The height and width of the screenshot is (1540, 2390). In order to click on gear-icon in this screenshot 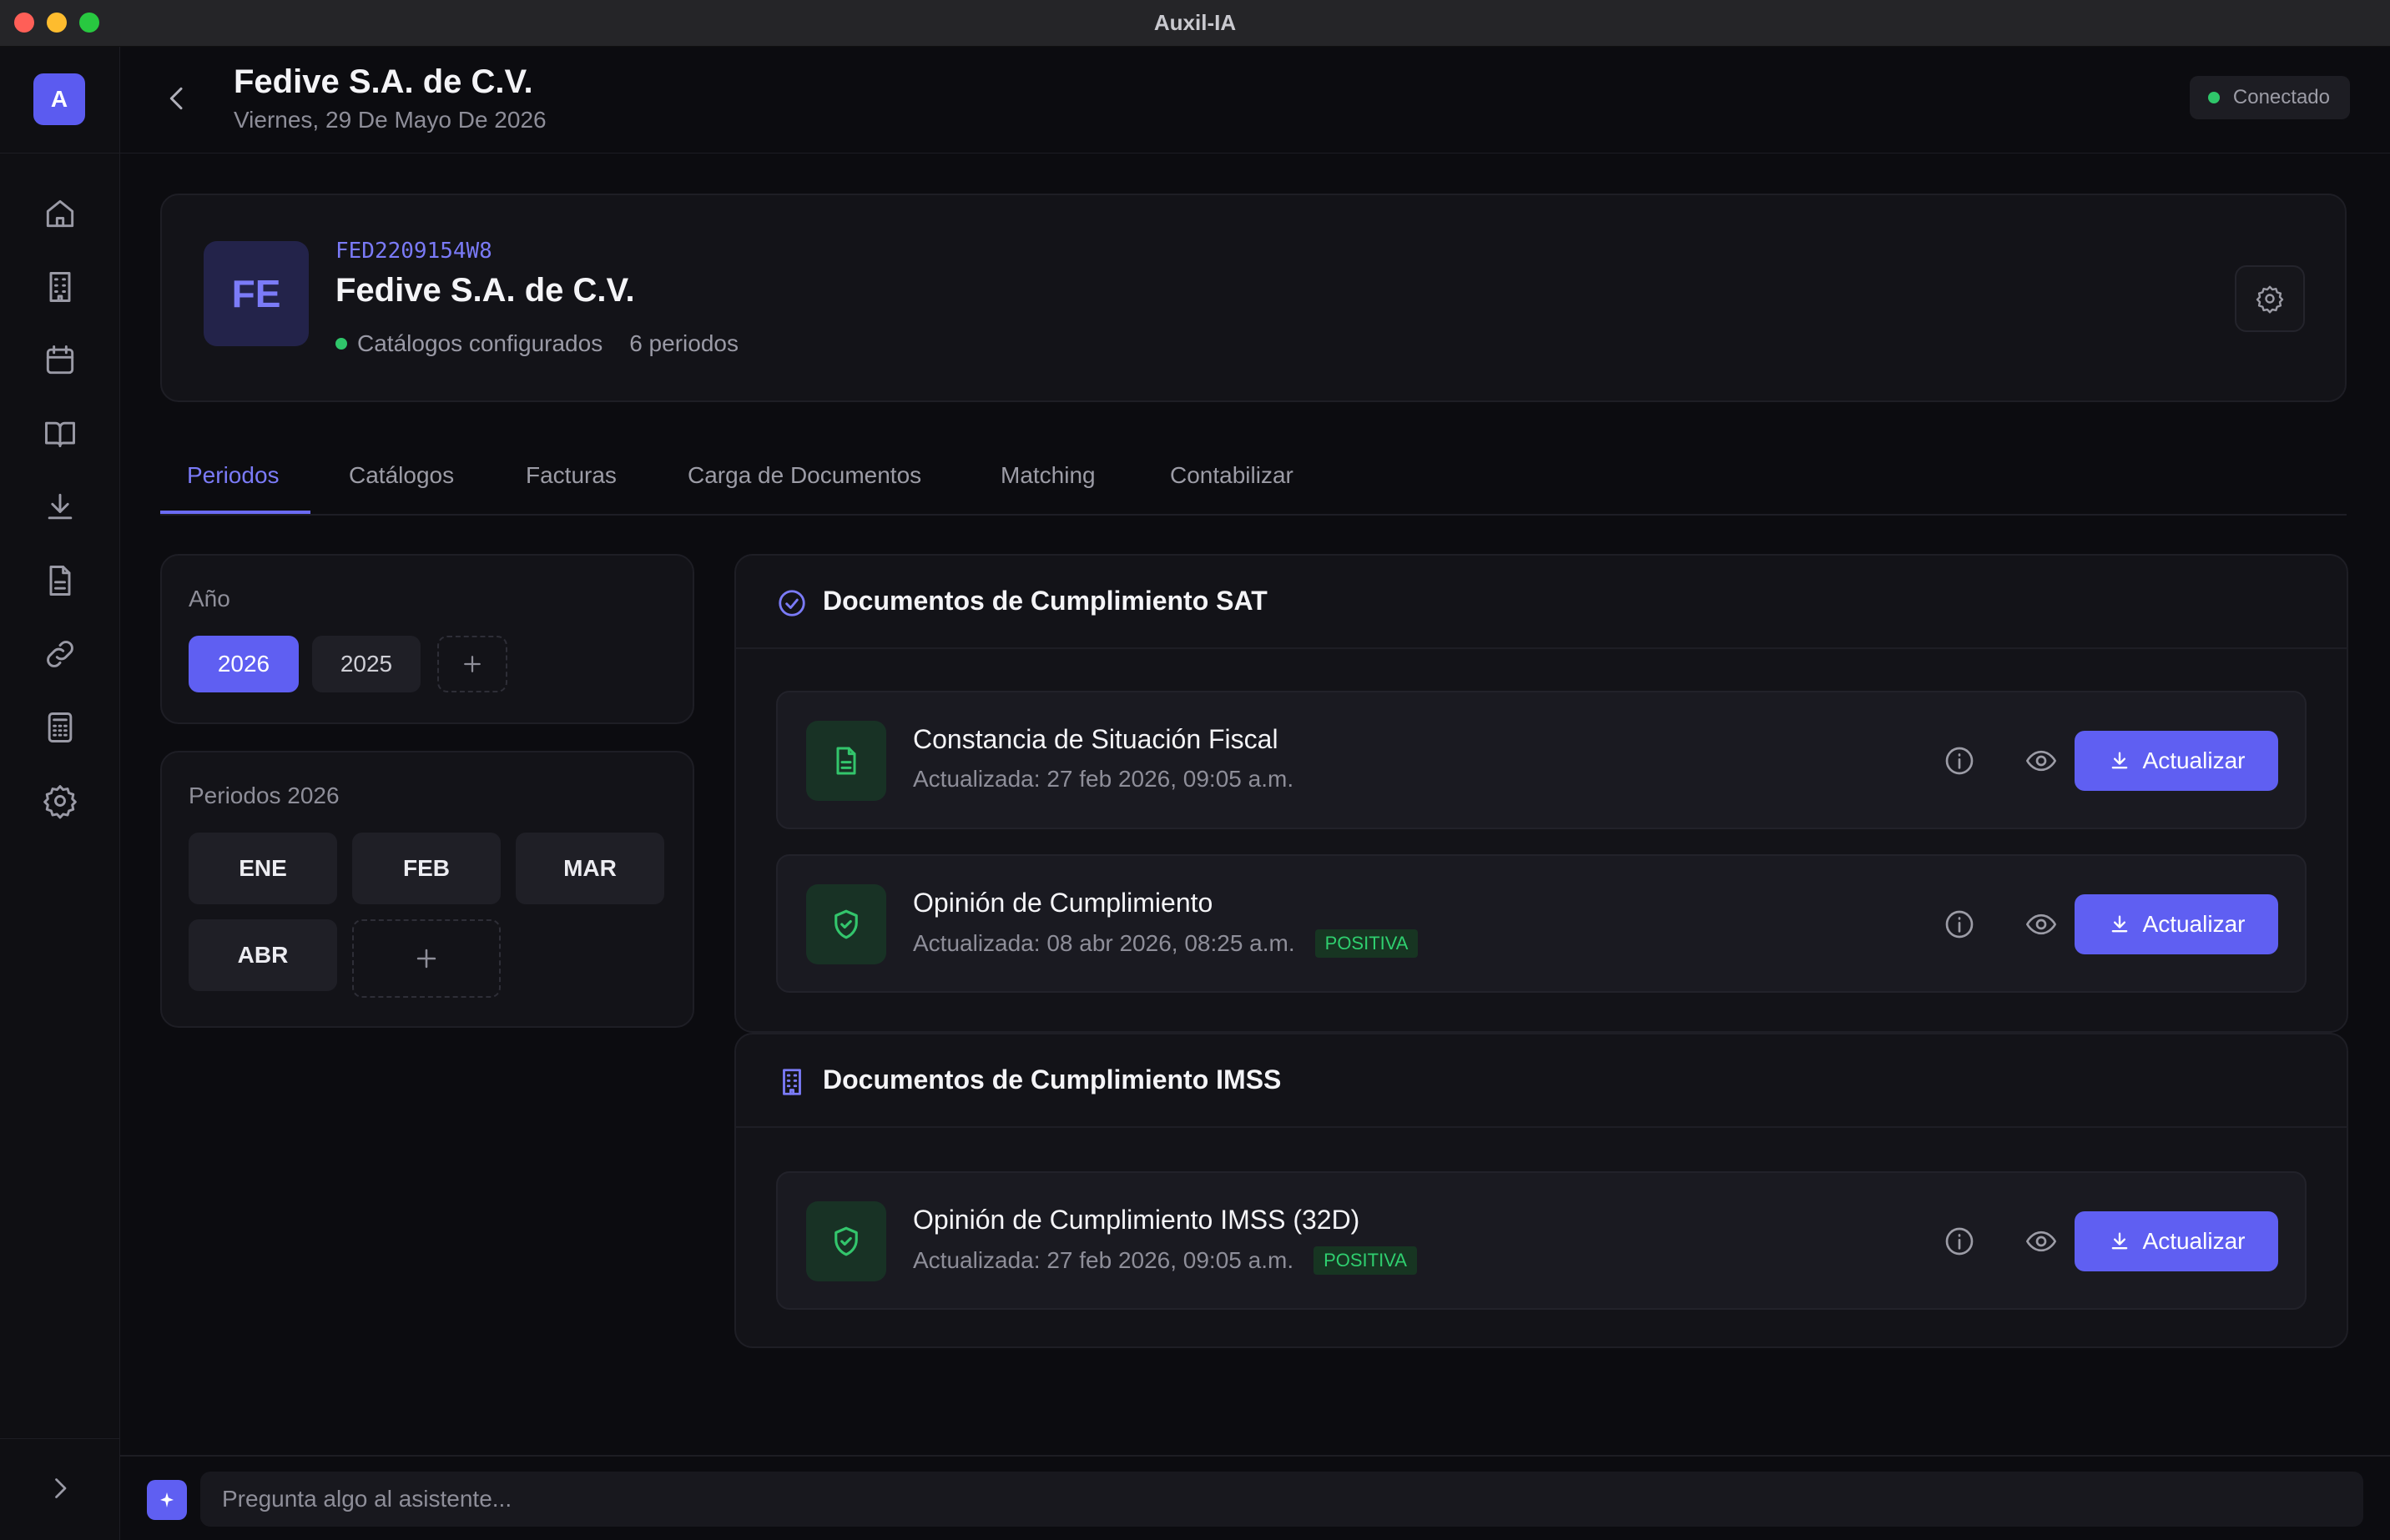, I will do `click(2270, 299)`.